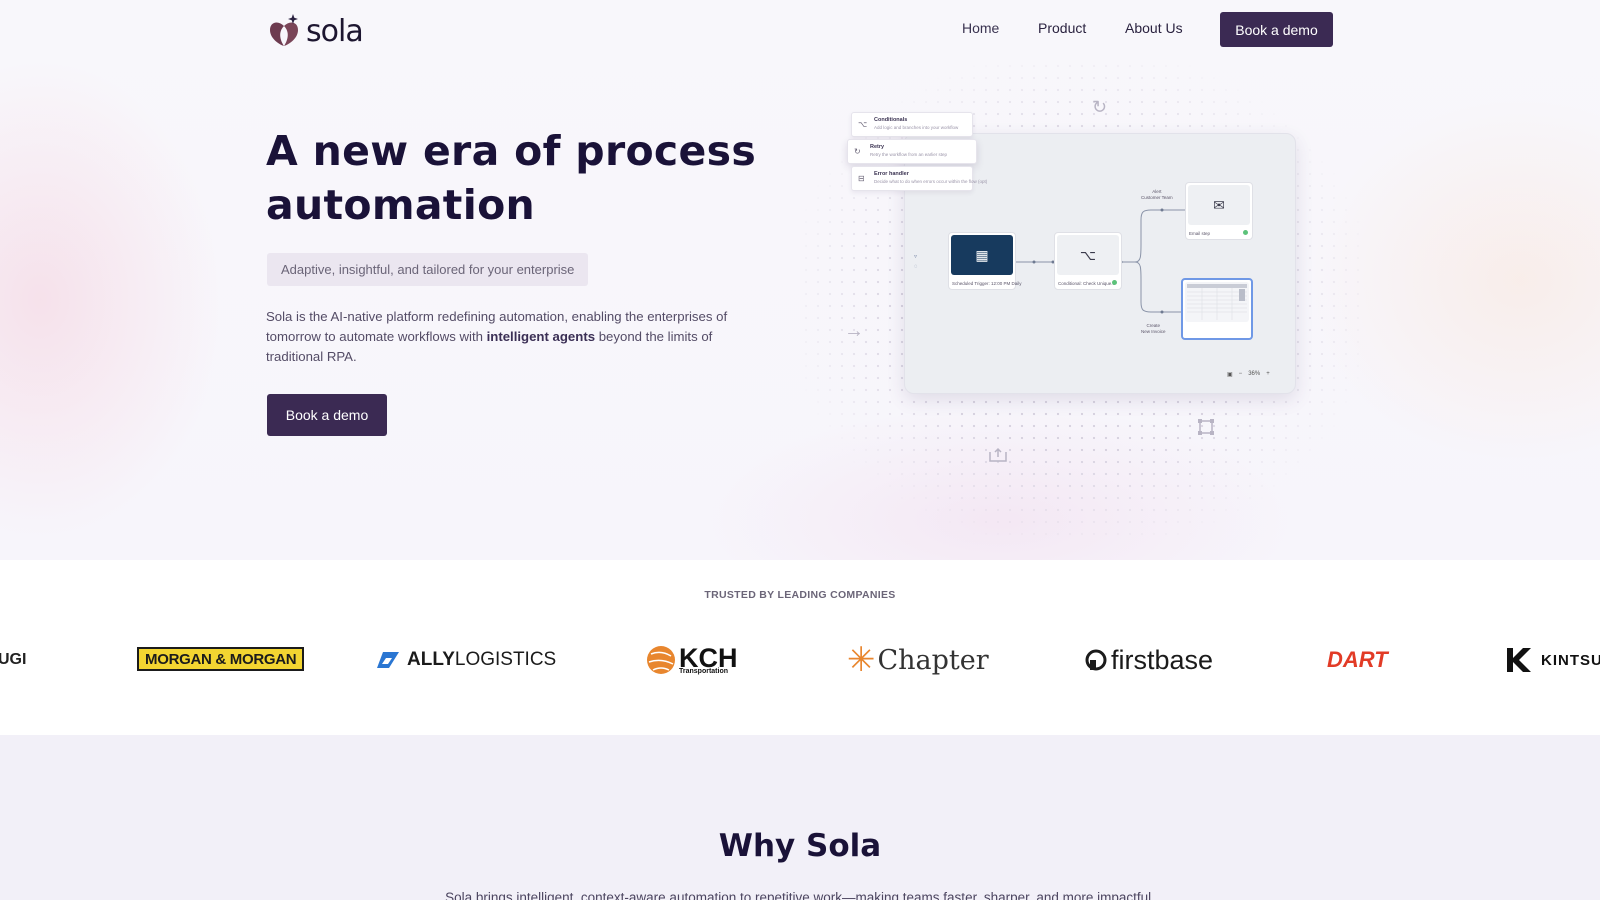 This screenshot has width=1600, height=900. I want to click on zoom-level: 36%, so click(1254, 374).